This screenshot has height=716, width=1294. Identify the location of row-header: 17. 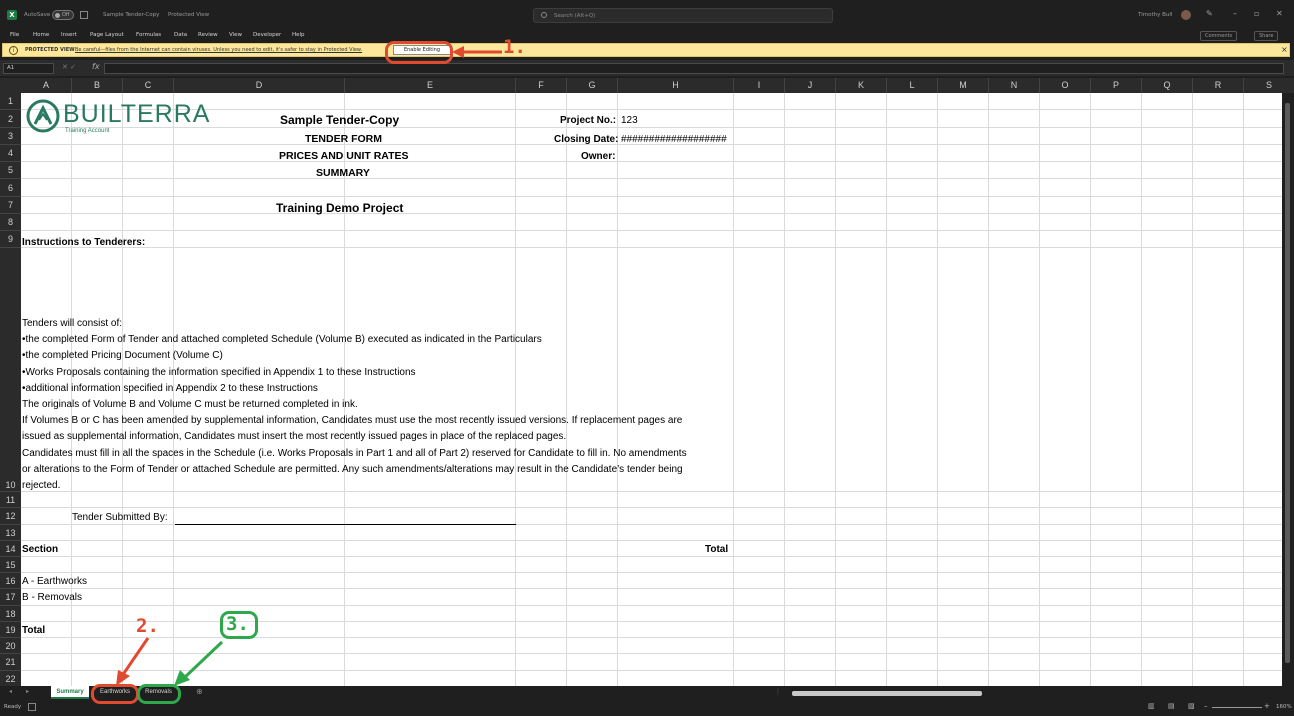
(10, 597).